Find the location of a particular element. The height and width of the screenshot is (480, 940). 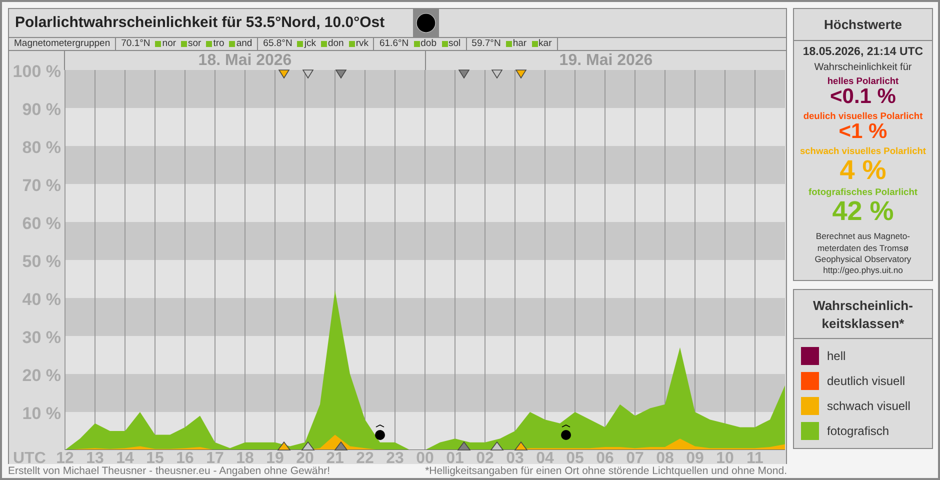

legend-label: schwach visuell is located at coordinates (868, 406).